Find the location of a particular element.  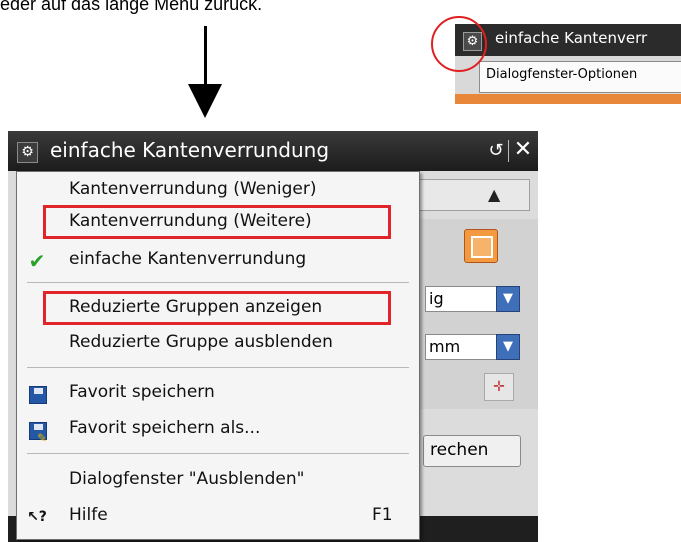

inset-menu-item: Dialogfenster-Optionen is located at coordinates (580, 77).